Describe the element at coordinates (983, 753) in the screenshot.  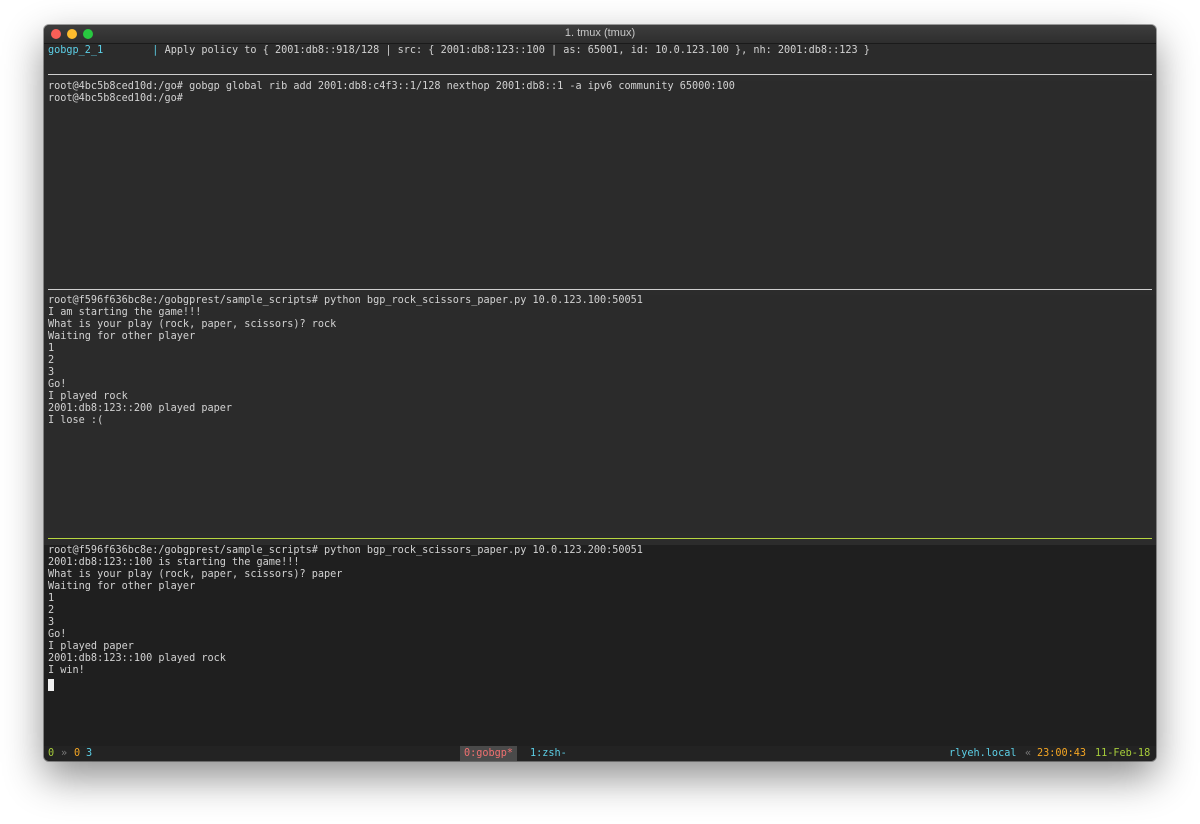
I see `status-hostname: rlyeh.local` at that location.